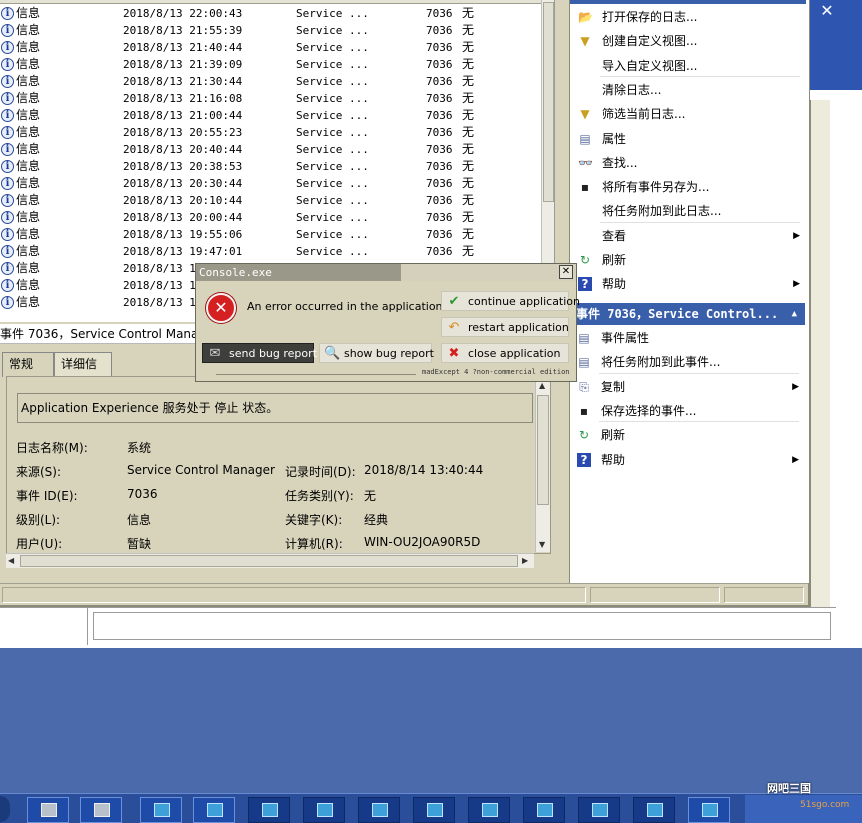 The image size is (862, 823). I want to click on detail-horizontal-scrollbar: ◀ ▶, so click(270, 560).